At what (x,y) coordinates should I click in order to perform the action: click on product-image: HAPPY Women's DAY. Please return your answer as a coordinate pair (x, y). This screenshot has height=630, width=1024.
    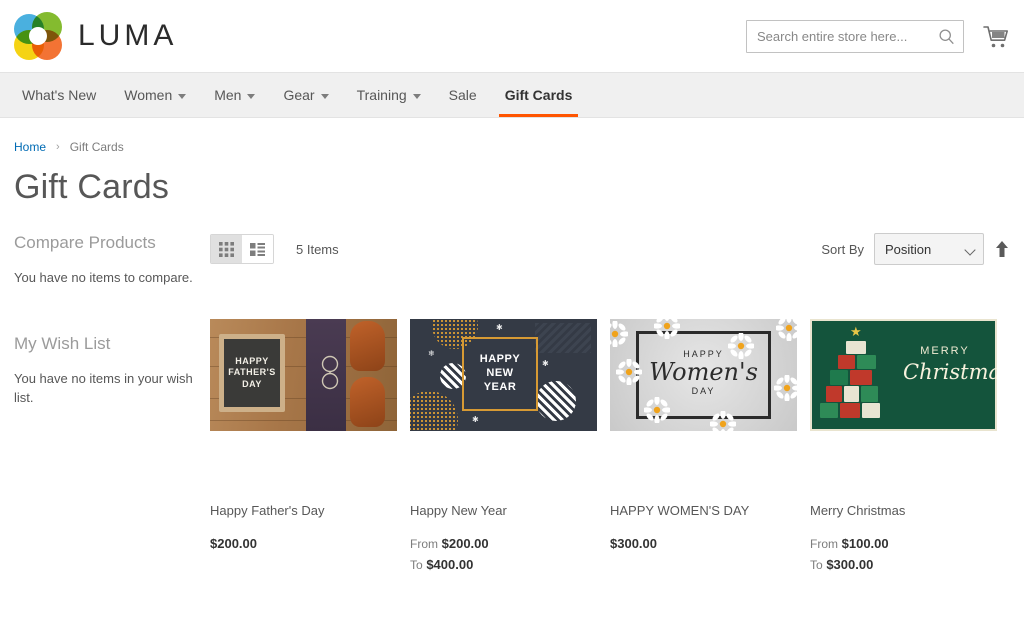
    Looking at the image, I should click on (703, 375).